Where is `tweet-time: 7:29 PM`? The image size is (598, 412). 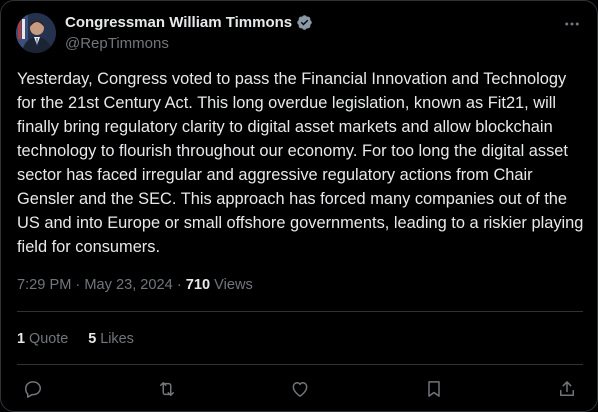 tweet-time: 7:29 PM is located at coordinates (44, 285).